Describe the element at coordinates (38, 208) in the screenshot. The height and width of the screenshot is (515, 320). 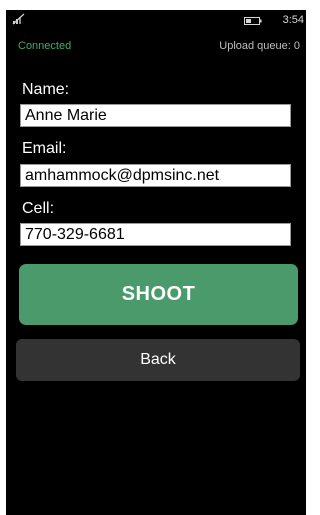
I see `cell-label: Cell:` at that location.